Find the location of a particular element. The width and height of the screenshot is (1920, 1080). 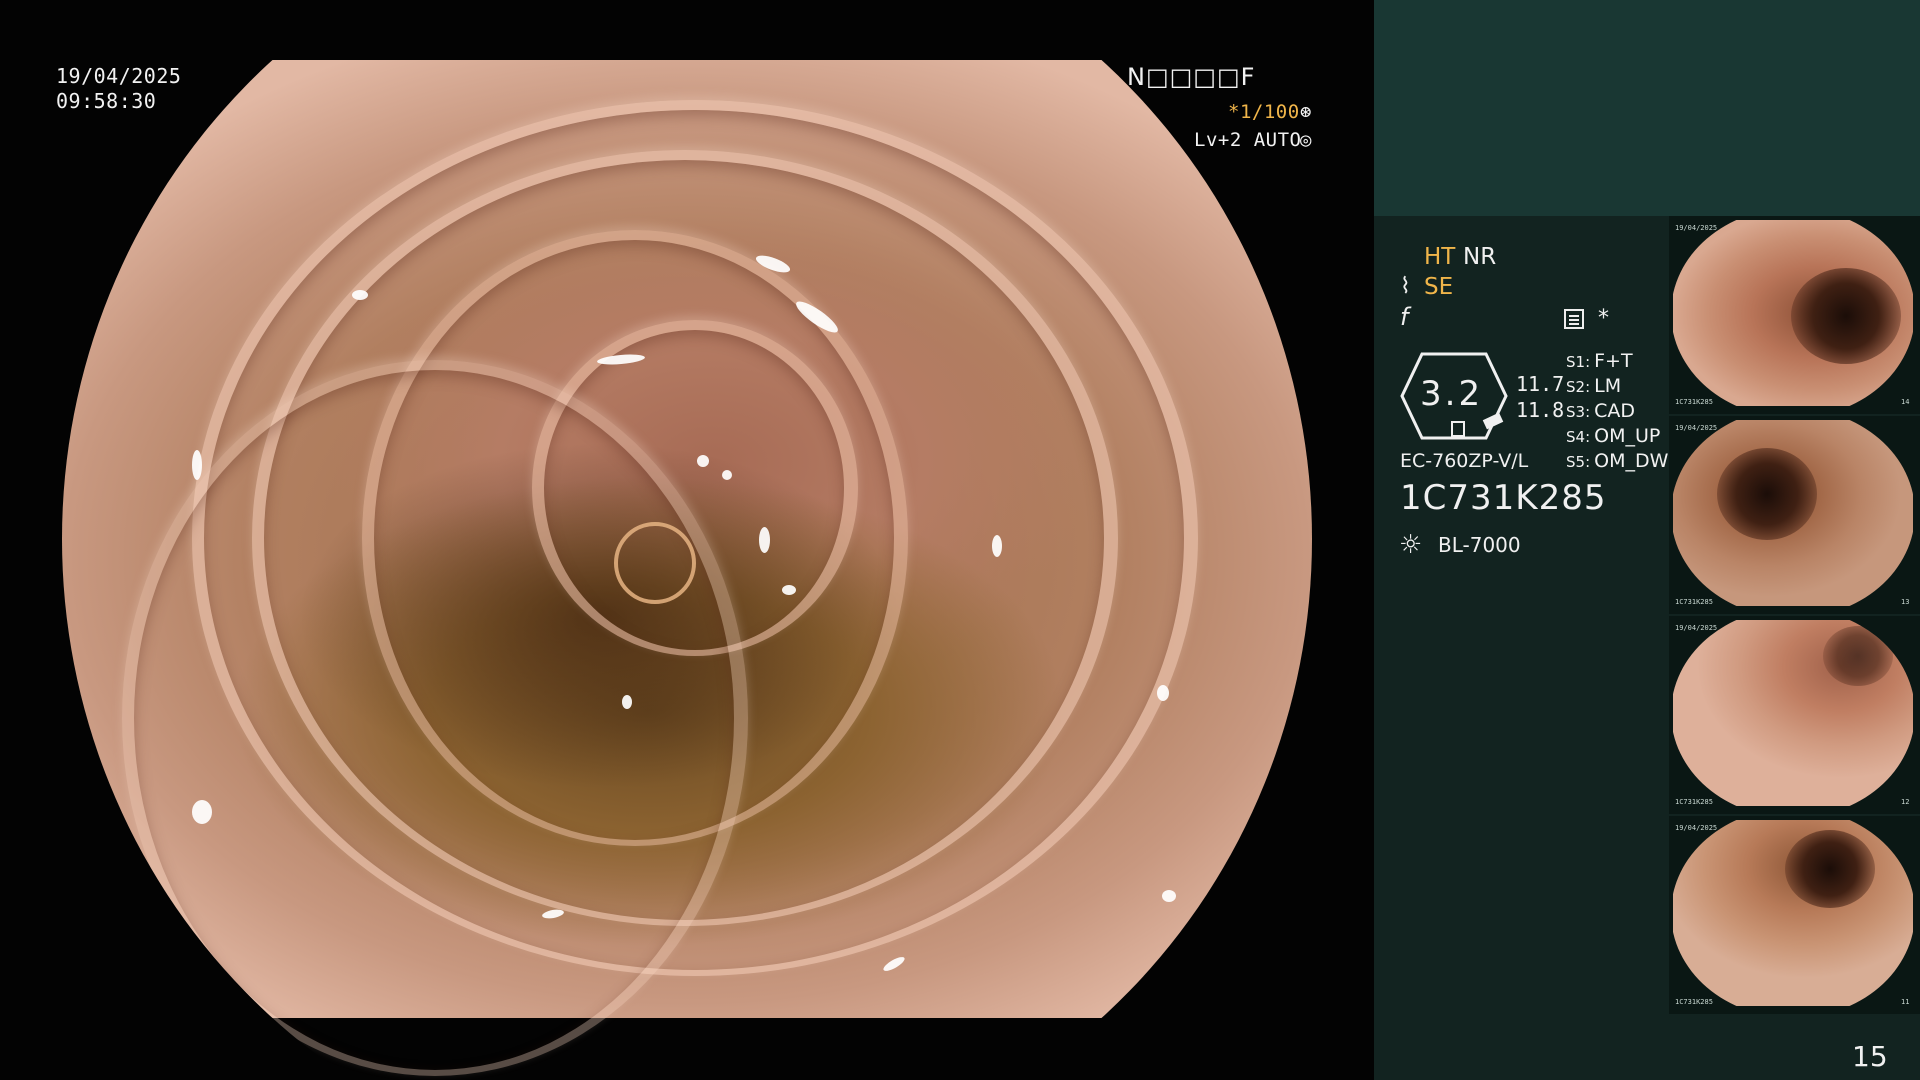

thumbnail-index: 12 is located at coordinates (1905, 802).